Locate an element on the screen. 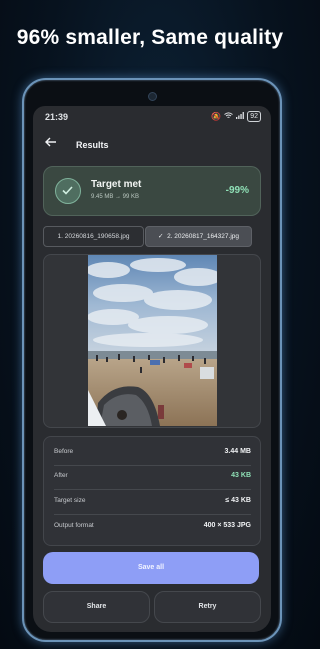 The width and height of the screenshot is (320, 649). battery-icon: 92 is located at coordinates (254, 116).